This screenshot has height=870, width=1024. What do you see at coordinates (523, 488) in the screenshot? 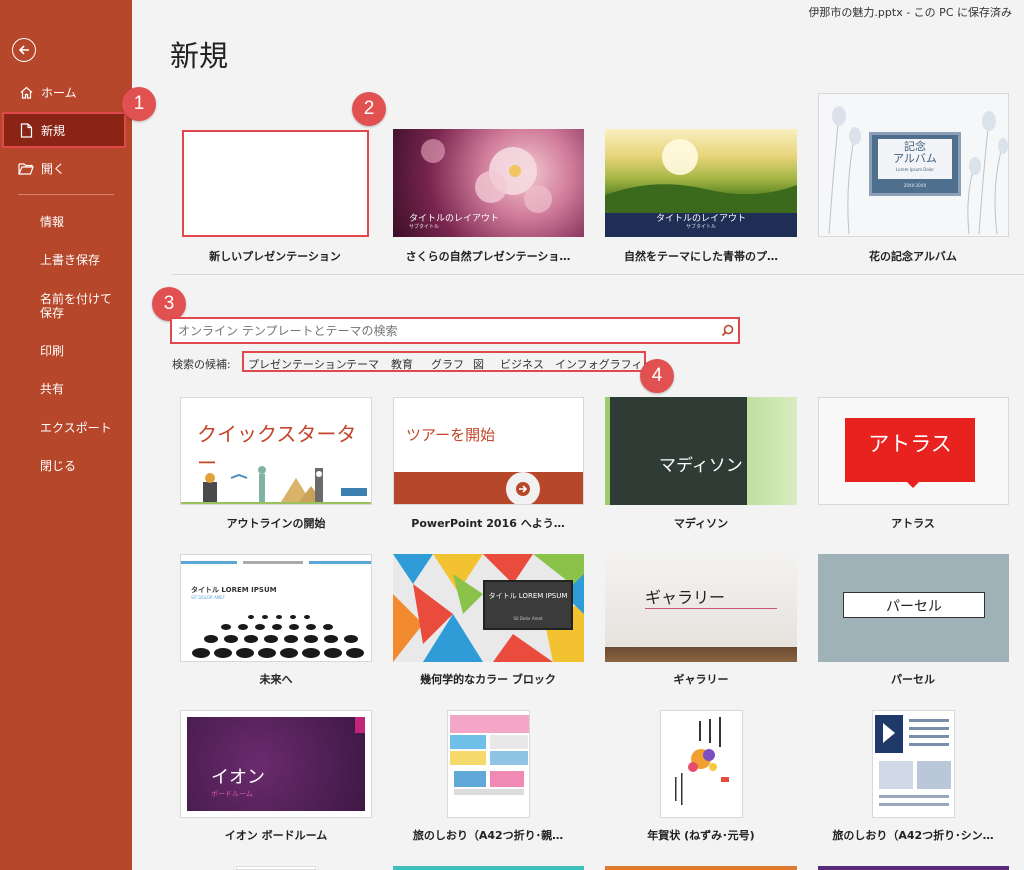
I see `arrow-right-icon` at bounding box center [523, 488].